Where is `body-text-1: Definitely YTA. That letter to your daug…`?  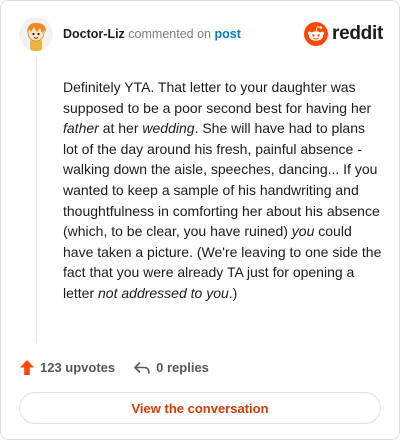 body-text-1: Definitely YTA. That letter to your daug… is located at coordinates (217, 97).